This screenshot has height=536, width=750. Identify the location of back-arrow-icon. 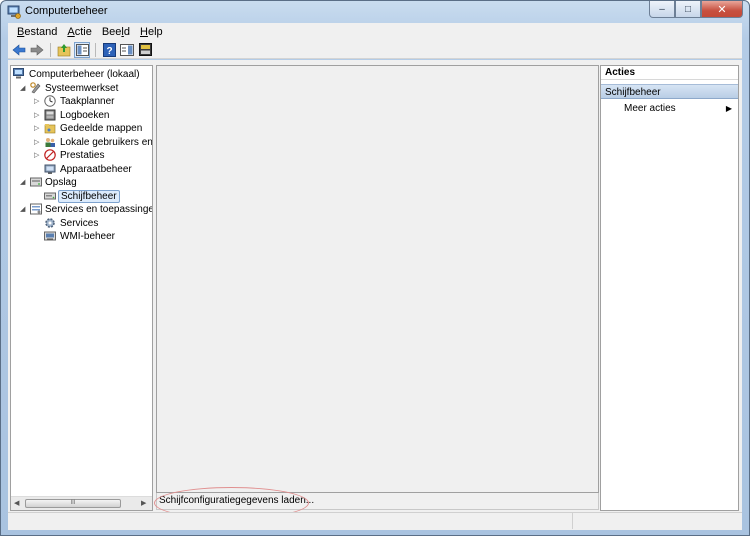
(19, 49).